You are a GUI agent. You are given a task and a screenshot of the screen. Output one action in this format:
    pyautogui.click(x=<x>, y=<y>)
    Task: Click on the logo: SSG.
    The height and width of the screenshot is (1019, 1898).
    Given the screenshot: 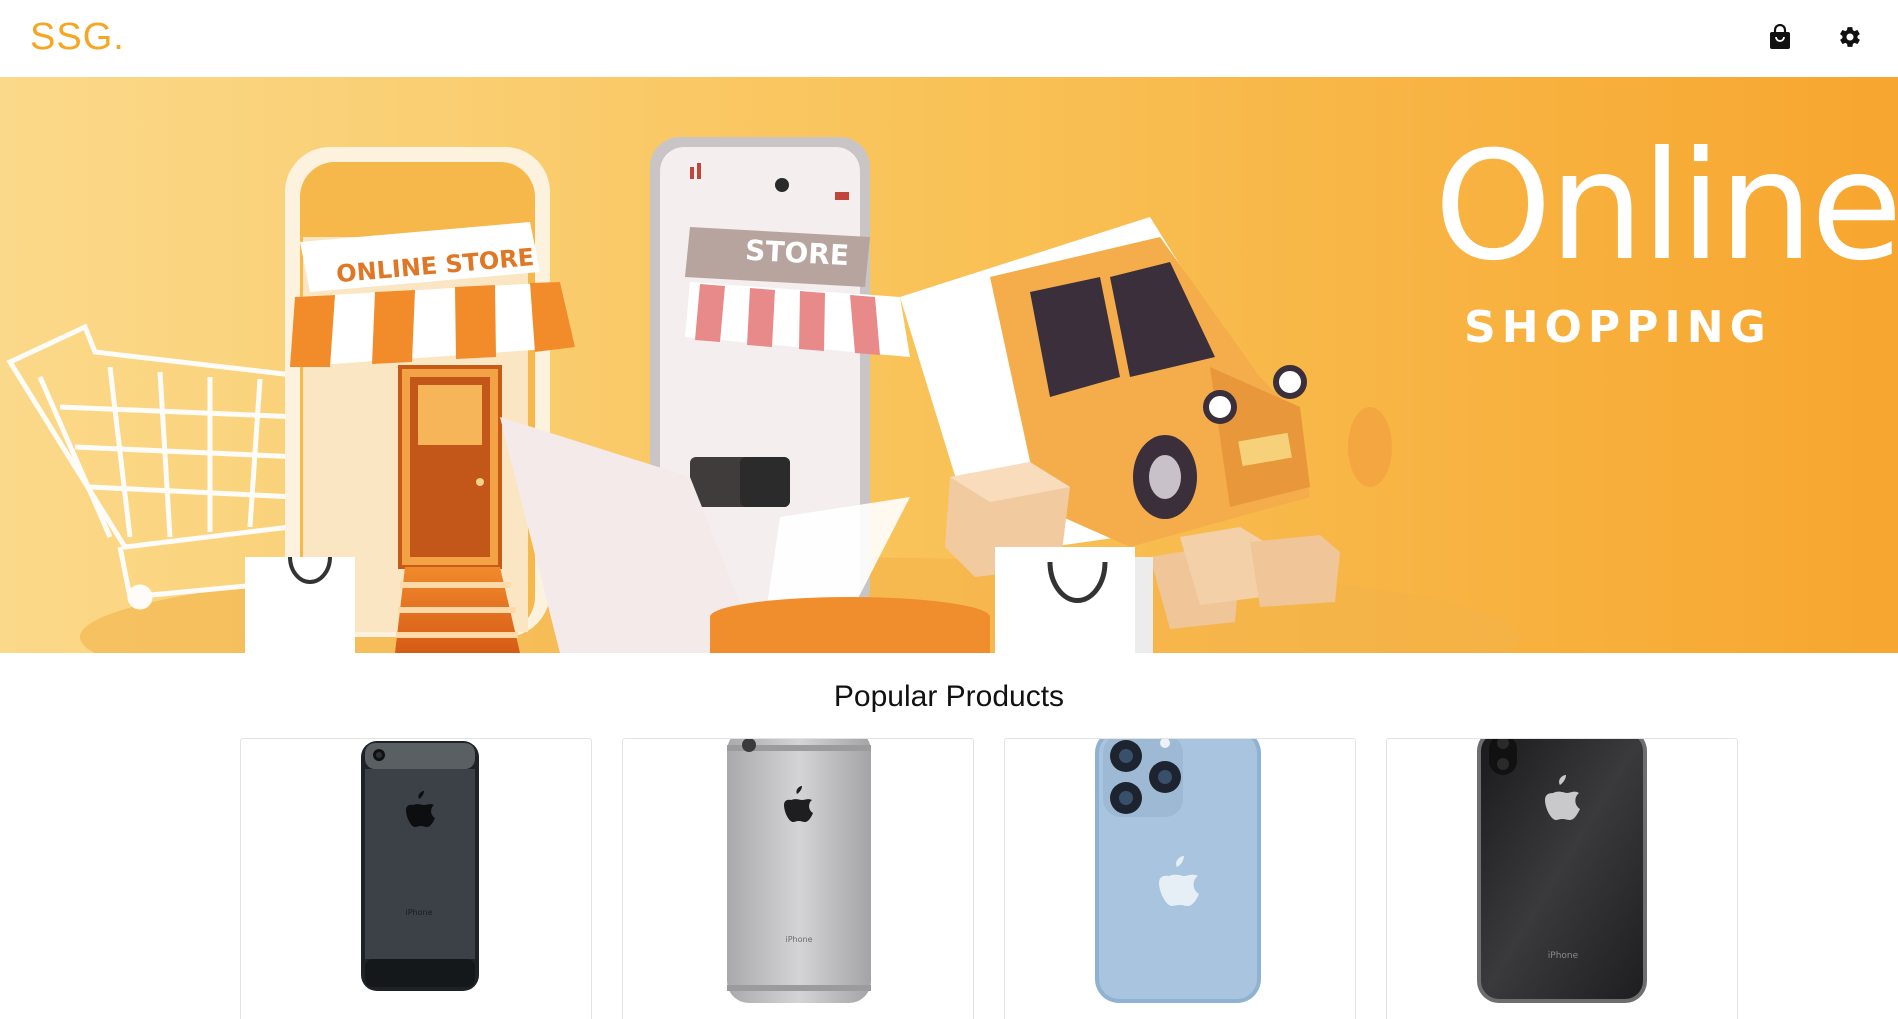 What is the action you would take?
    pyautogui.click(x=77, y=37)
    